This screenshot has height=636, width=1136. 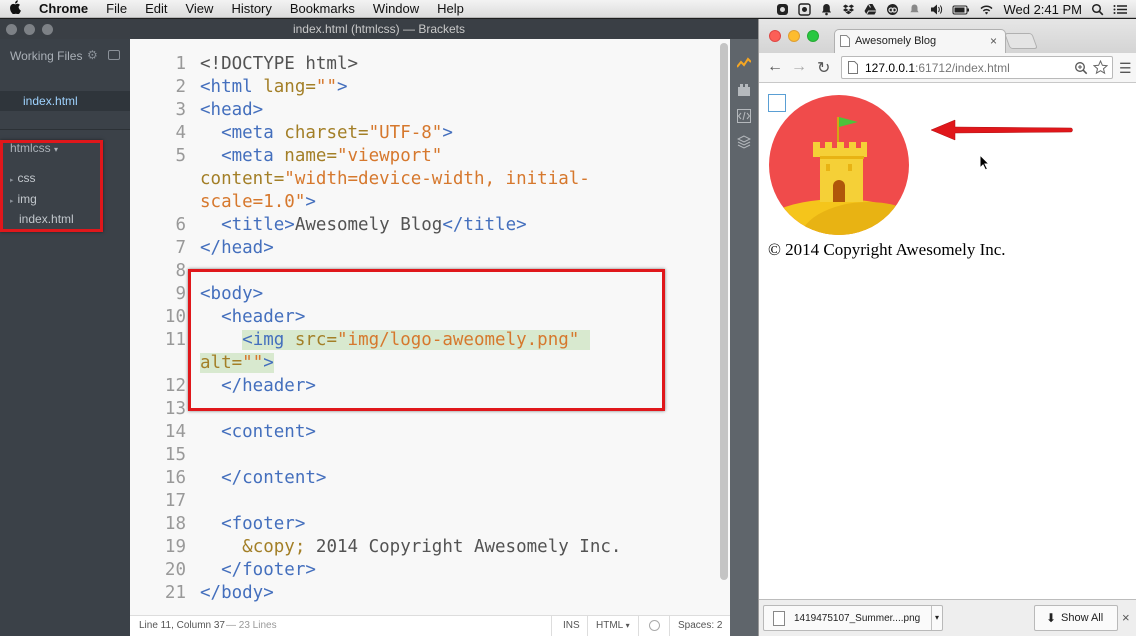 What do you see at coordinates (1120, 9) in the screenshot?
I see `notification-center-icon` at bounding box center [1120, 9].